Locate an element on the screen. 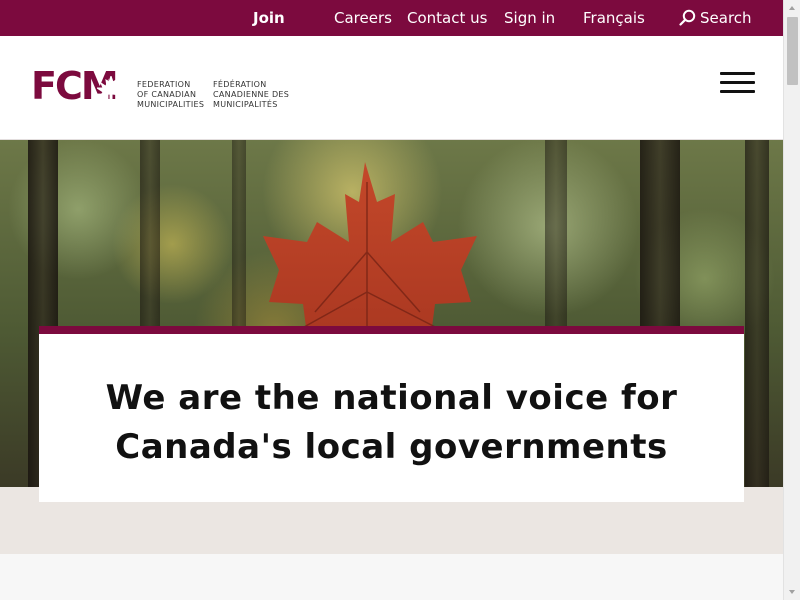 Image resolution: width=800 pixels, height=600 pixels. logo-text-french: FÉDÉRATION CANADIENNE DES MUNICIPALITÉS is located at coordinates (251, 95).